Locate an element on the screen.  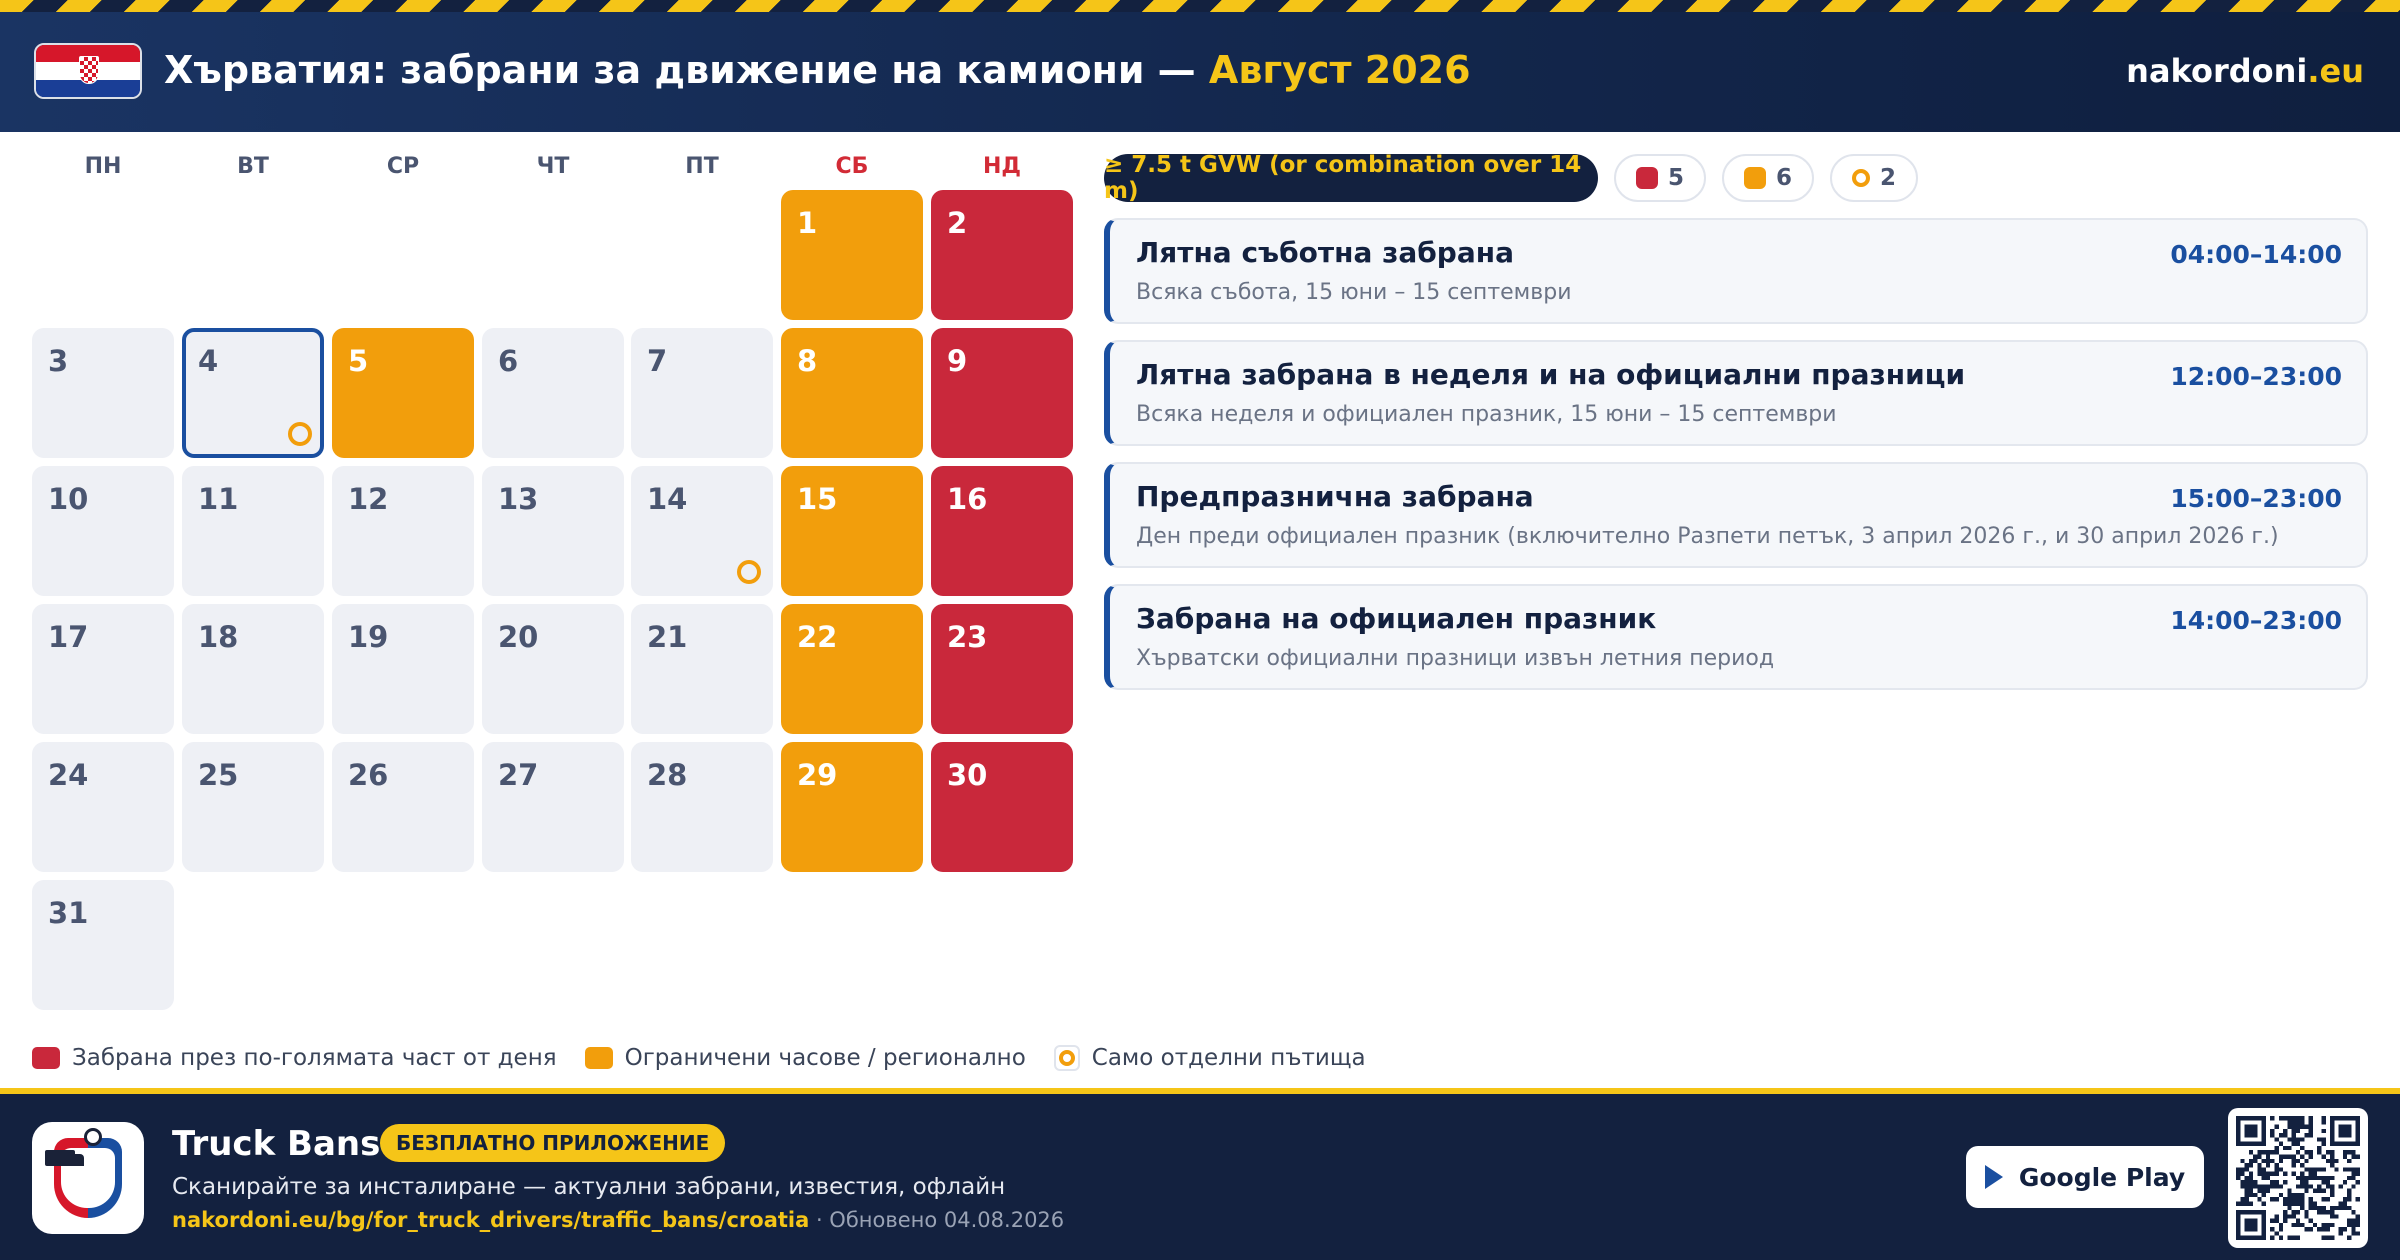
day-number: 4 is located at coordinates (208, 361).